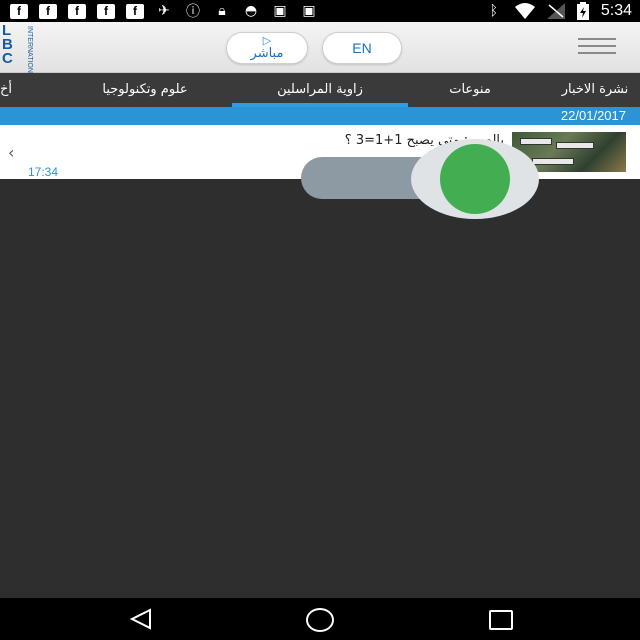 Image resolution: width=640 pixels, height=640 pixels. Describe the element at coordinates (501, 620) in the screenshot. I see `recent-apps-icon` at that location.